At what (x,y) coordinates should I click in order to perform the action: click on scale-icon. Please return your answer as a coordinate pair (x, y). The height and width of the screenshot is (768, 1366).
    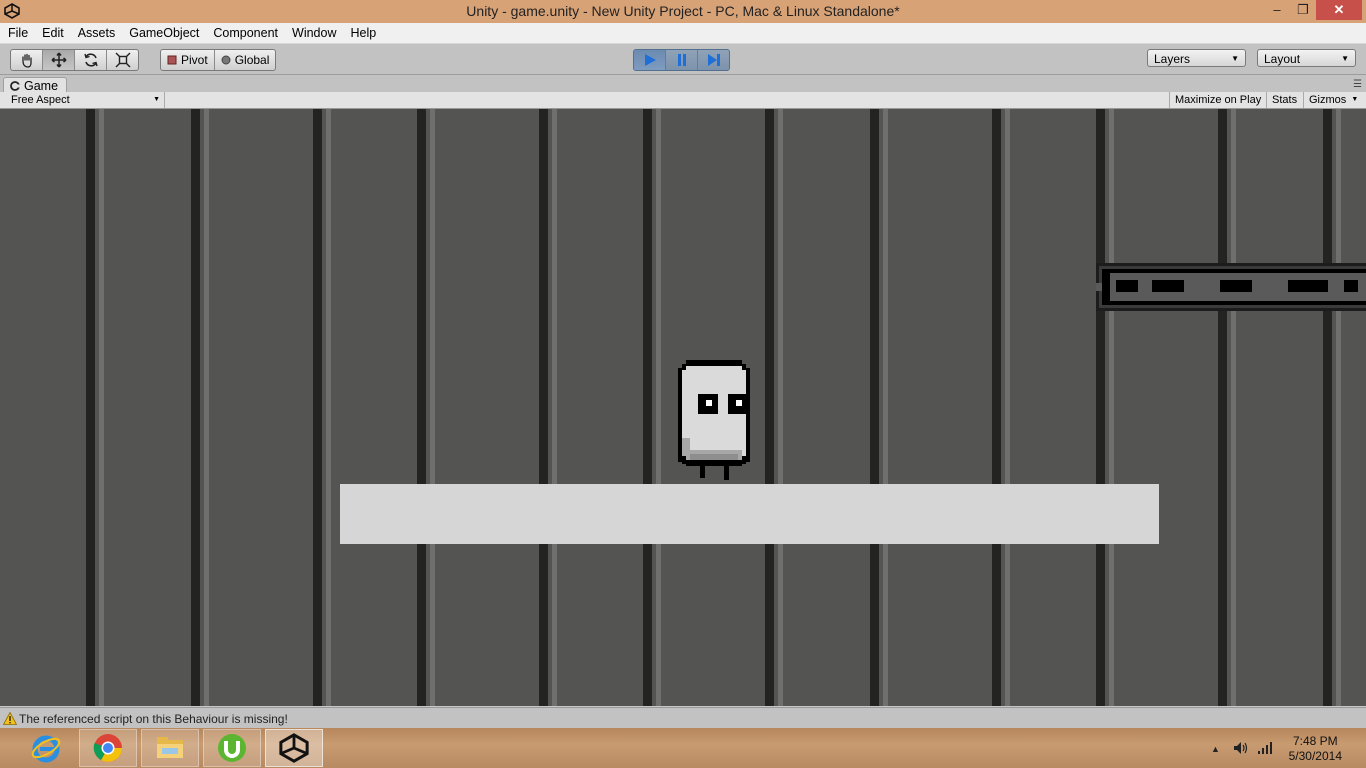
    Looking at the image, I should click on (122, 60).